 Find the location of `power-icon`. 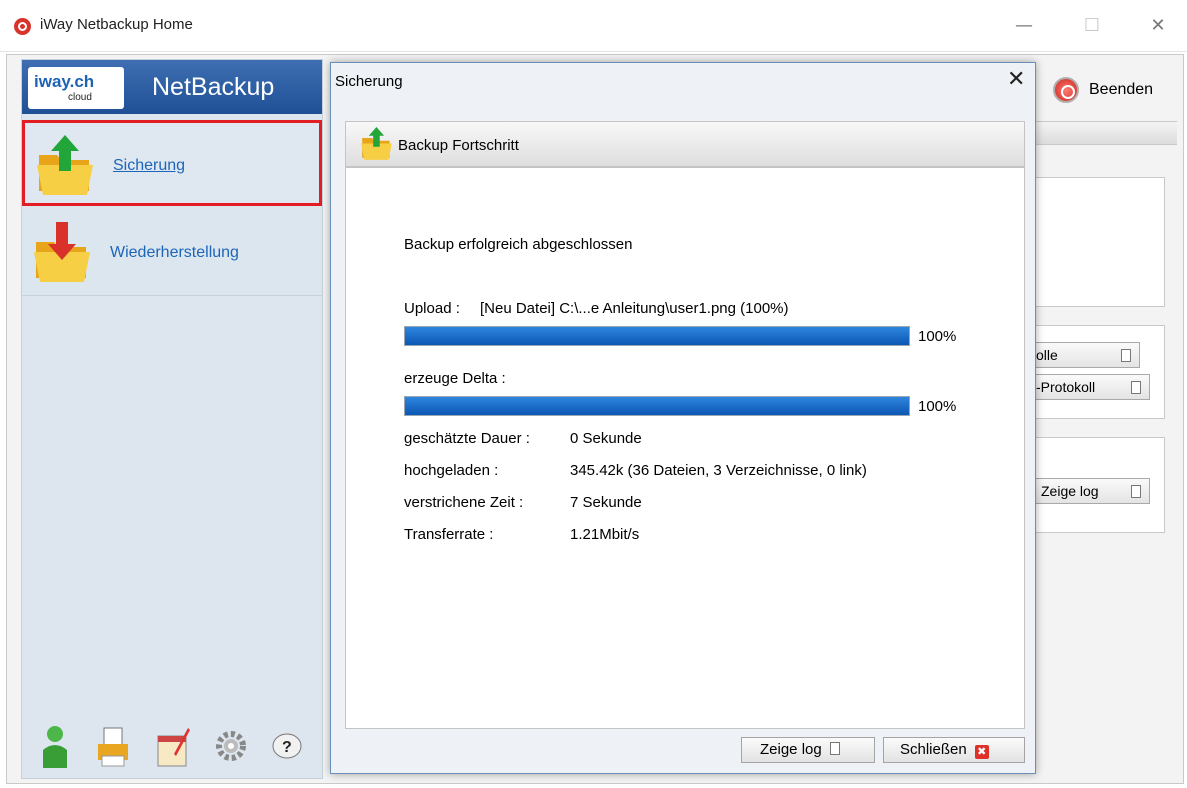

power-icon is located at coordinates (1066, 90).